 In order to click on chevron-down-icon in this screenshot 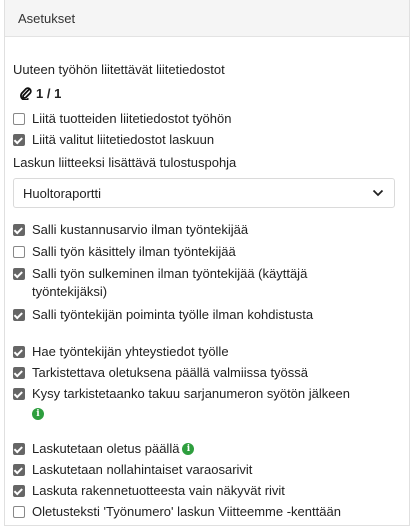, I will do `click(378, 193)`.